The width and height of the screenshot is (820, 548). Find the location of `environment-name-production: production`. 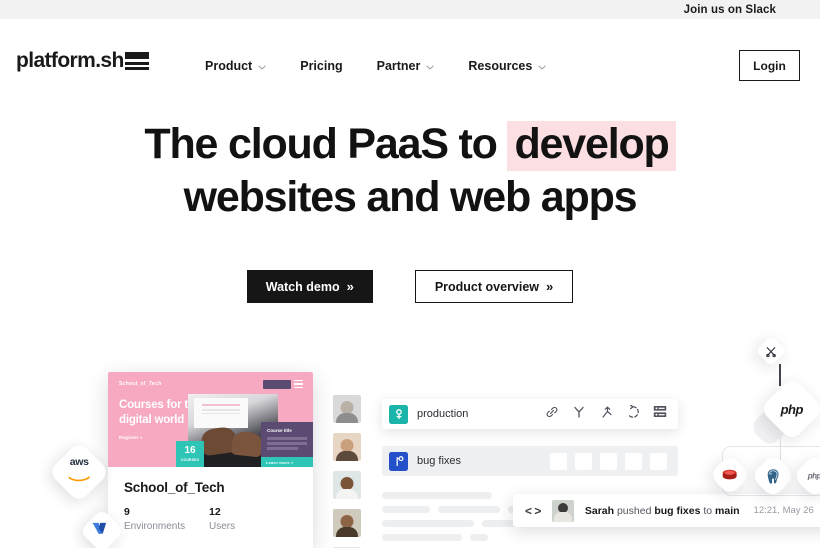

environment-name-production: production is located at coordinates (443, 414).